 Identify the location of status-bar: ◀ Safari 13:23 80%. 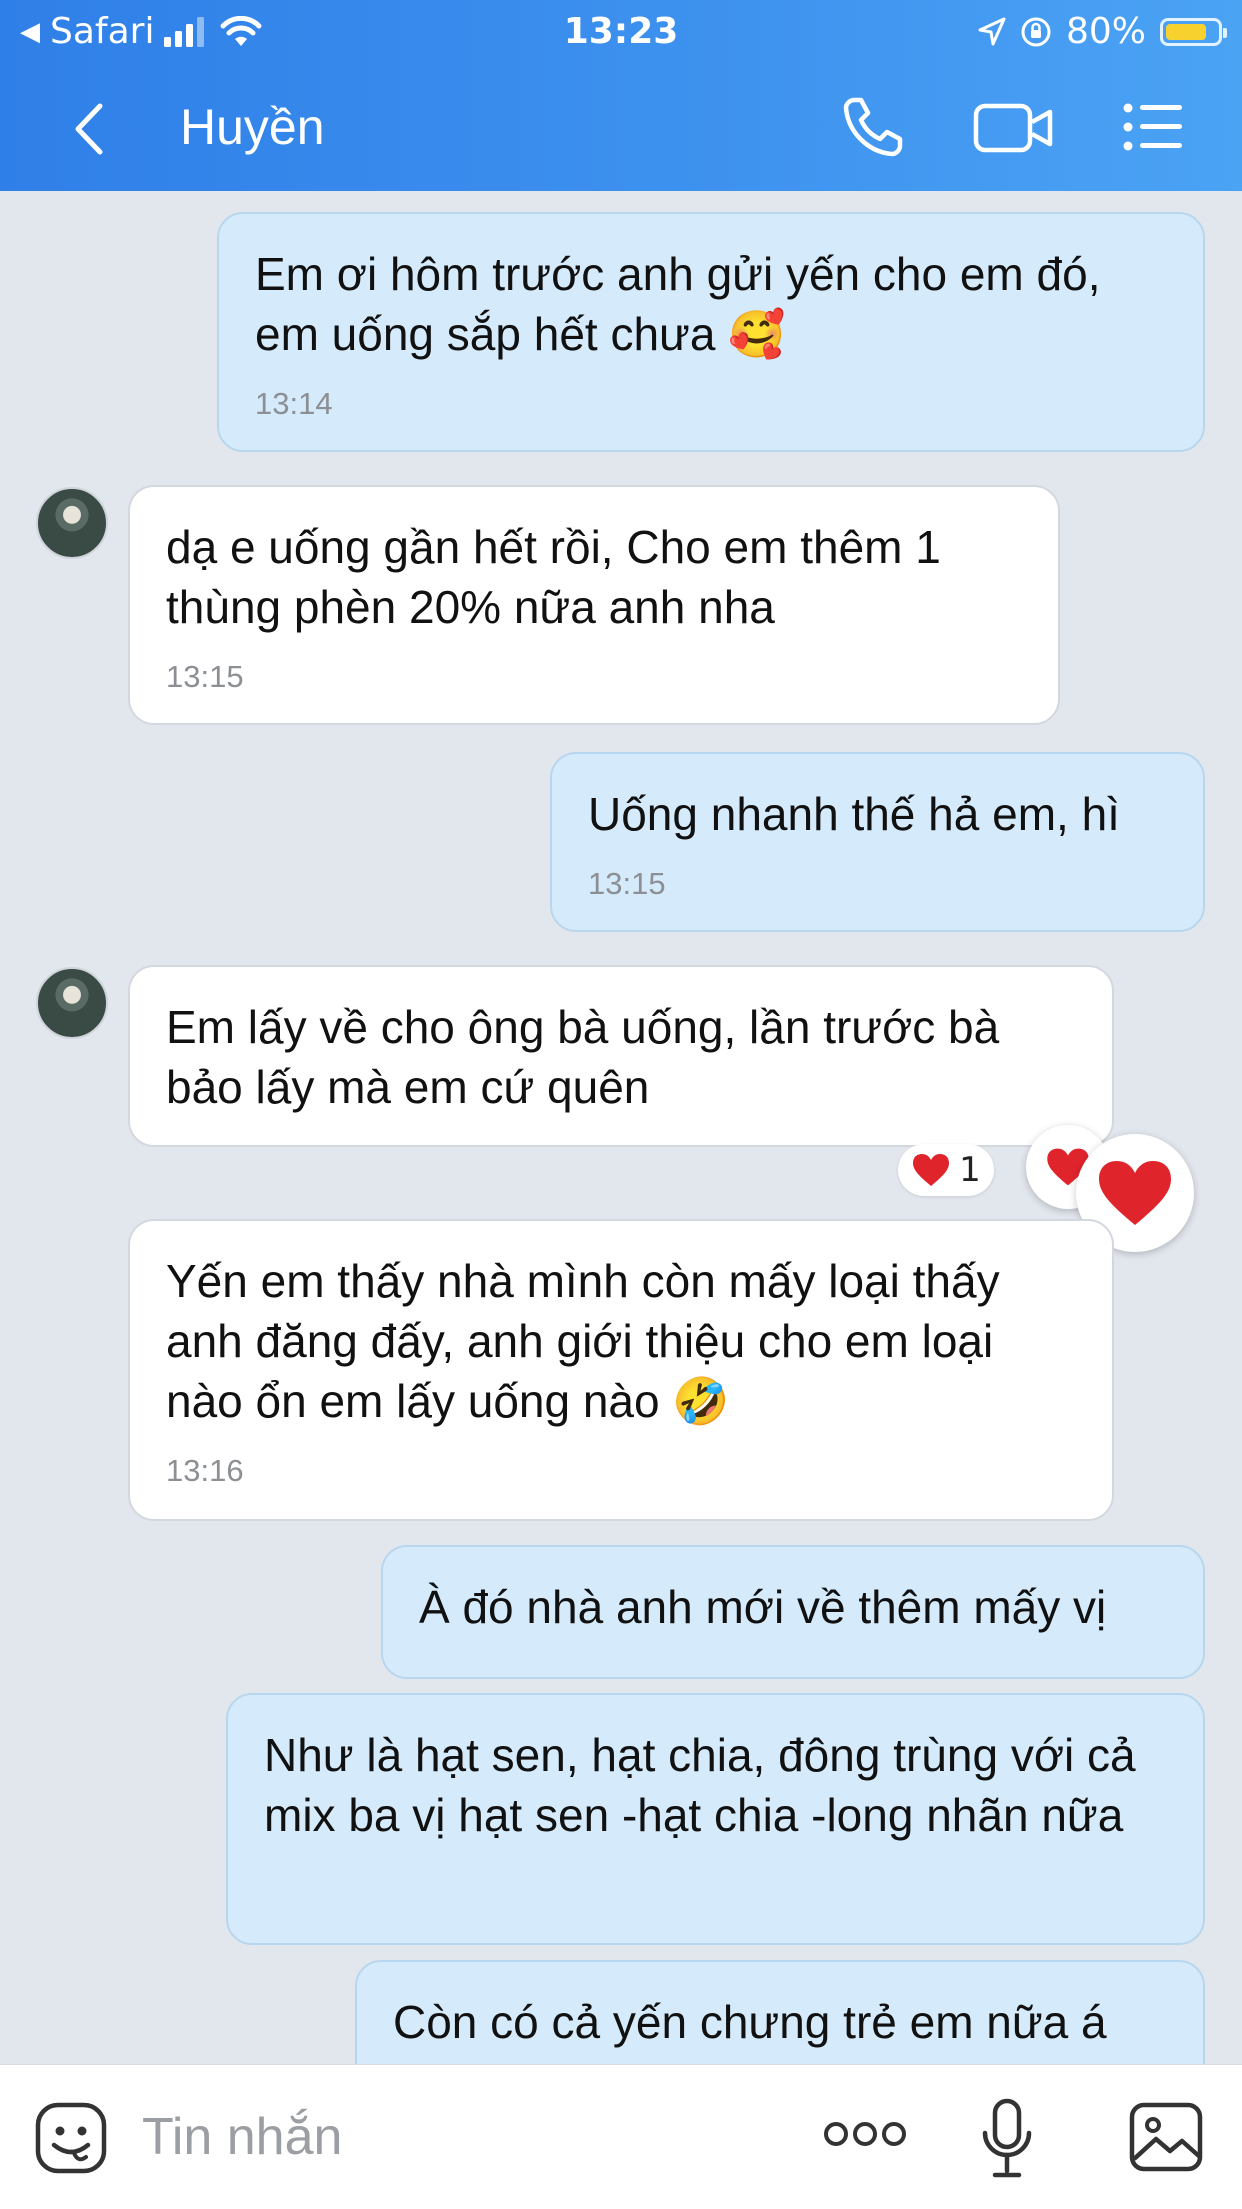
(621, 32).